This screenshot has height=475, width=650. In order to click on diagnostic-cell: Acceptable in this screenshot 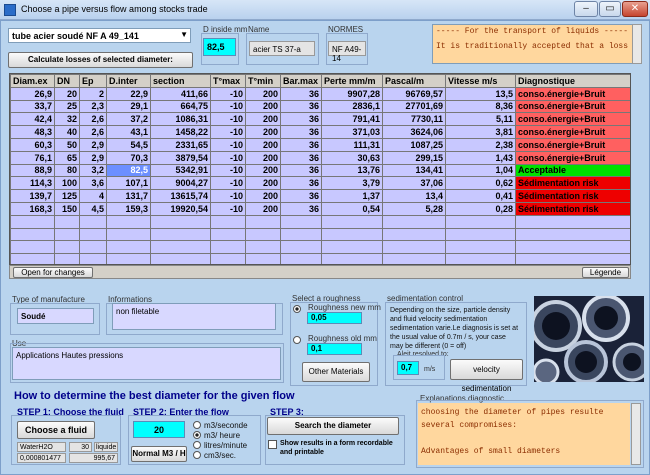, I will do `click(572, 170)`.